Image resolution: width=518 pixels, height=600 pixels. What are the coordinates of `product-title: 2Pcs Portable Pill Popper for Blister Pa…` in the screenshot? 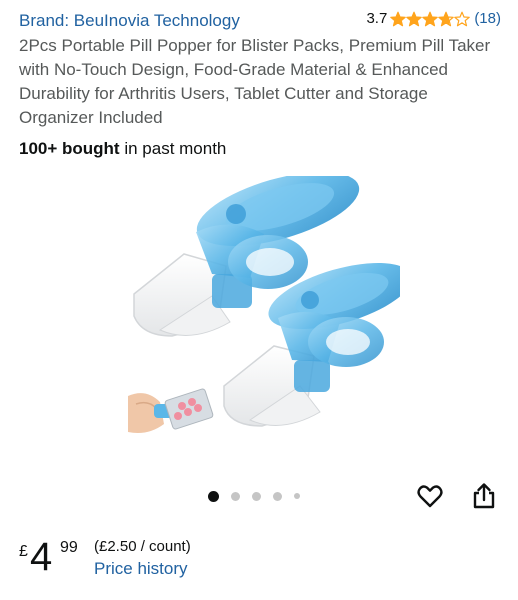 It's located at (255, 81).